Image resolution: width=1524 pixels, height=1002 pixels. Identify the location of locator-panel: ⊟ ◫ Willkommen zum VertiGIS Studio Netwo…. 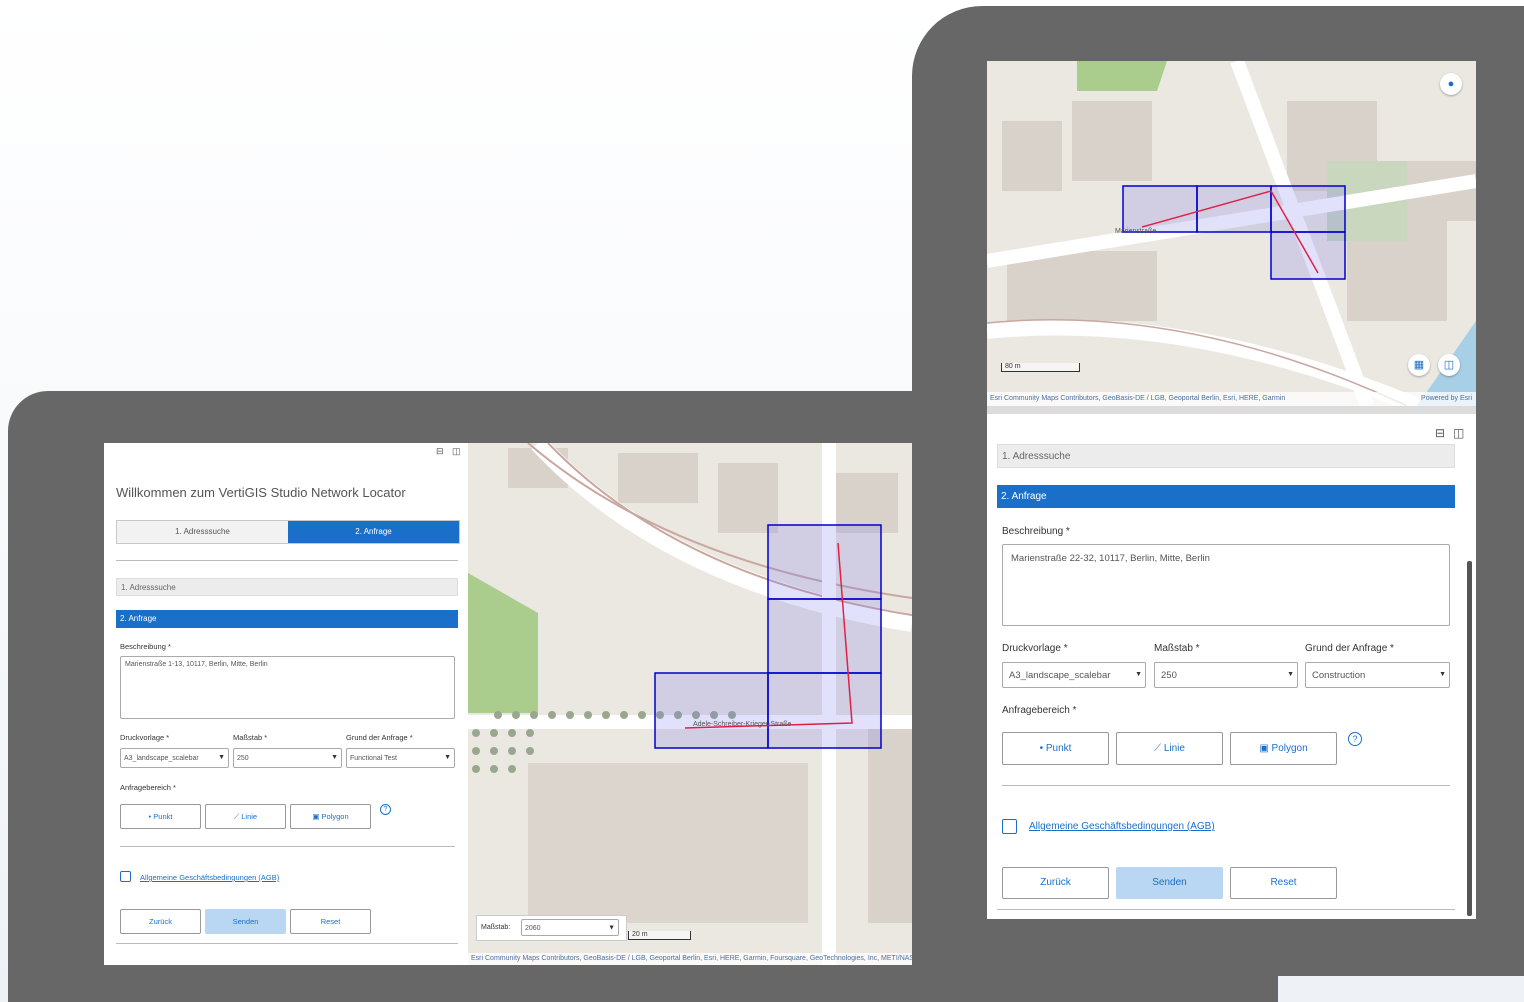
(286, 704).